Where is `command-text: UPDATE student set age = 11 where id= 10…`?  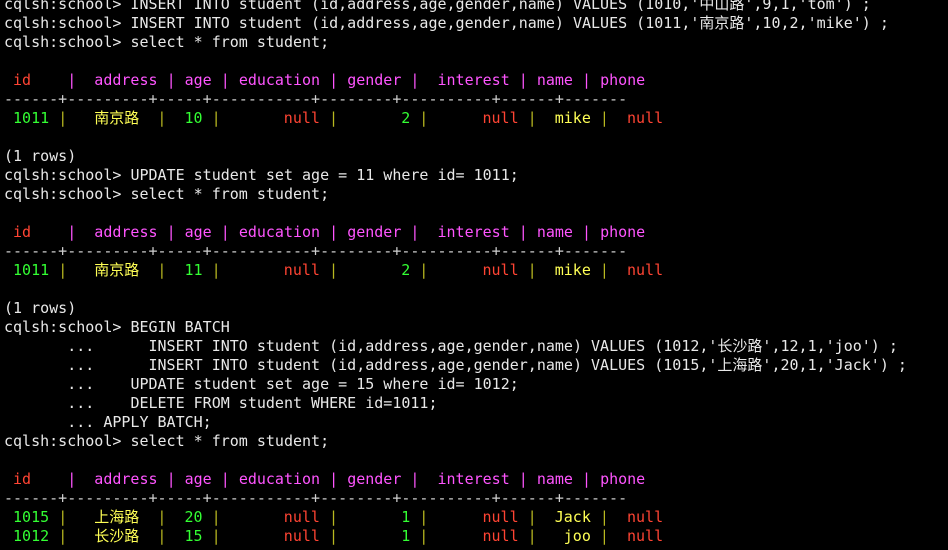
command-text: UPDATE student set age = 11 where id= 10… is located at coordinates (324, 175).